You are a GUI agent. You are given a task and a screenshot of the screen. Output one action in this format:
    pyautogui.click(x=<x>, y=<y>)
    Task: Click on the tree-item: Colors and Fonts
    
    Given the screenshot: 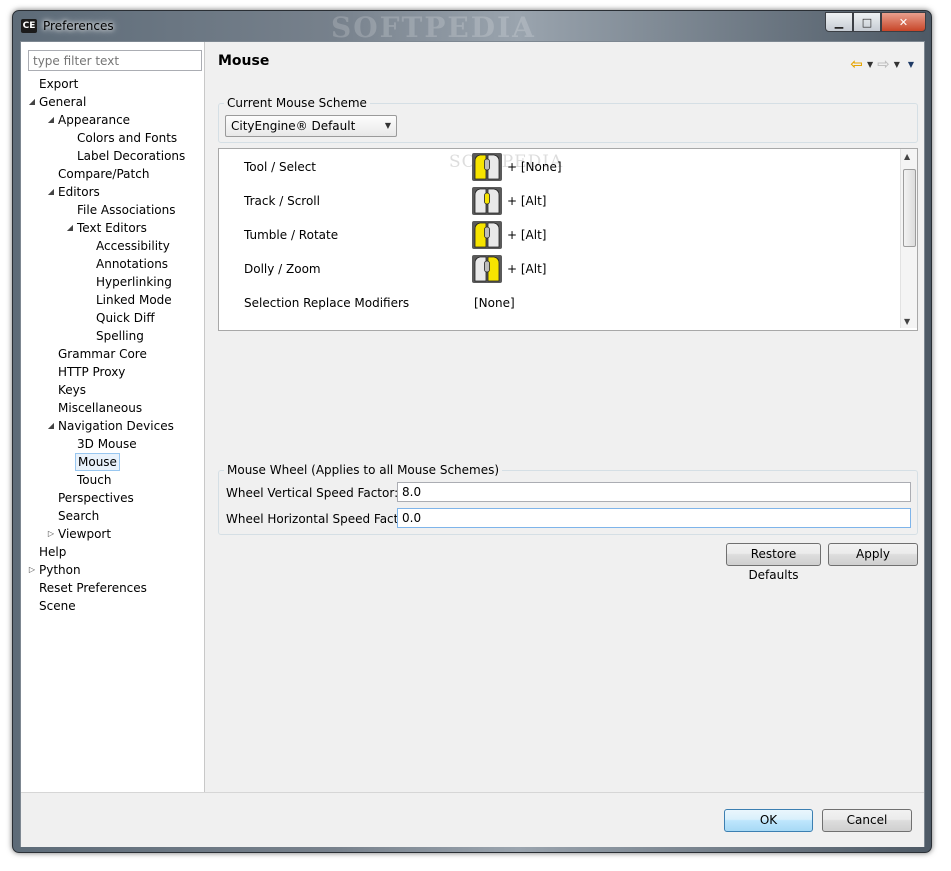 What is the action you would take?
    pyautogui.click(x=122, y=138)
    